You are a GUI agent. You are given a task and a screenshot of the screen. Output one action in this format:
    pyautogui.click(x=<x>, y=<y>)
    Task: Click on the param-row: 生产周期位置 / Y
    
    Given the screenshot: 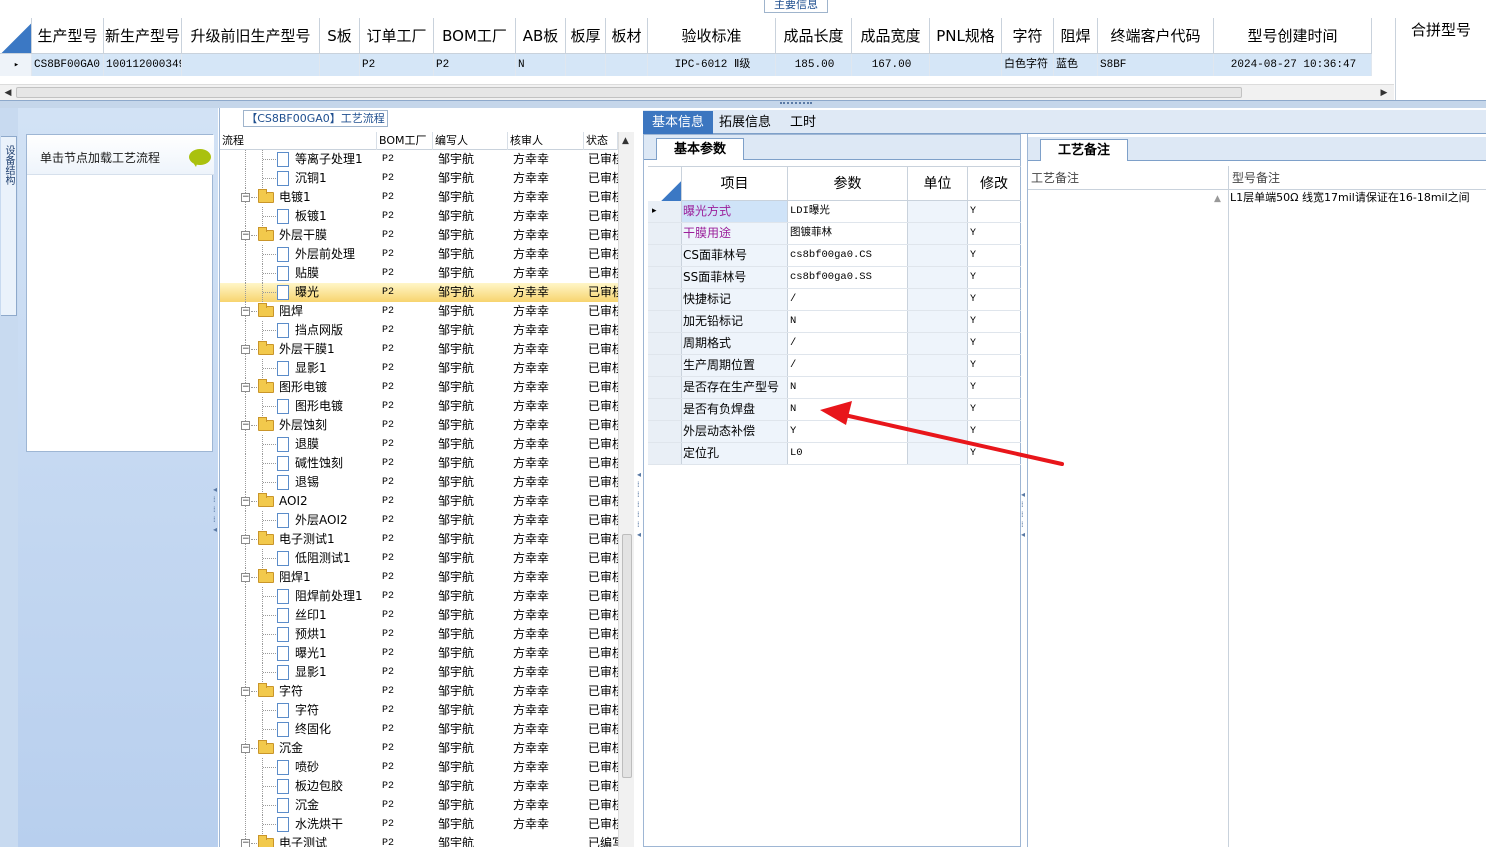 What is the action you would take?
    pyautogui.click(x=834, y=366)
    